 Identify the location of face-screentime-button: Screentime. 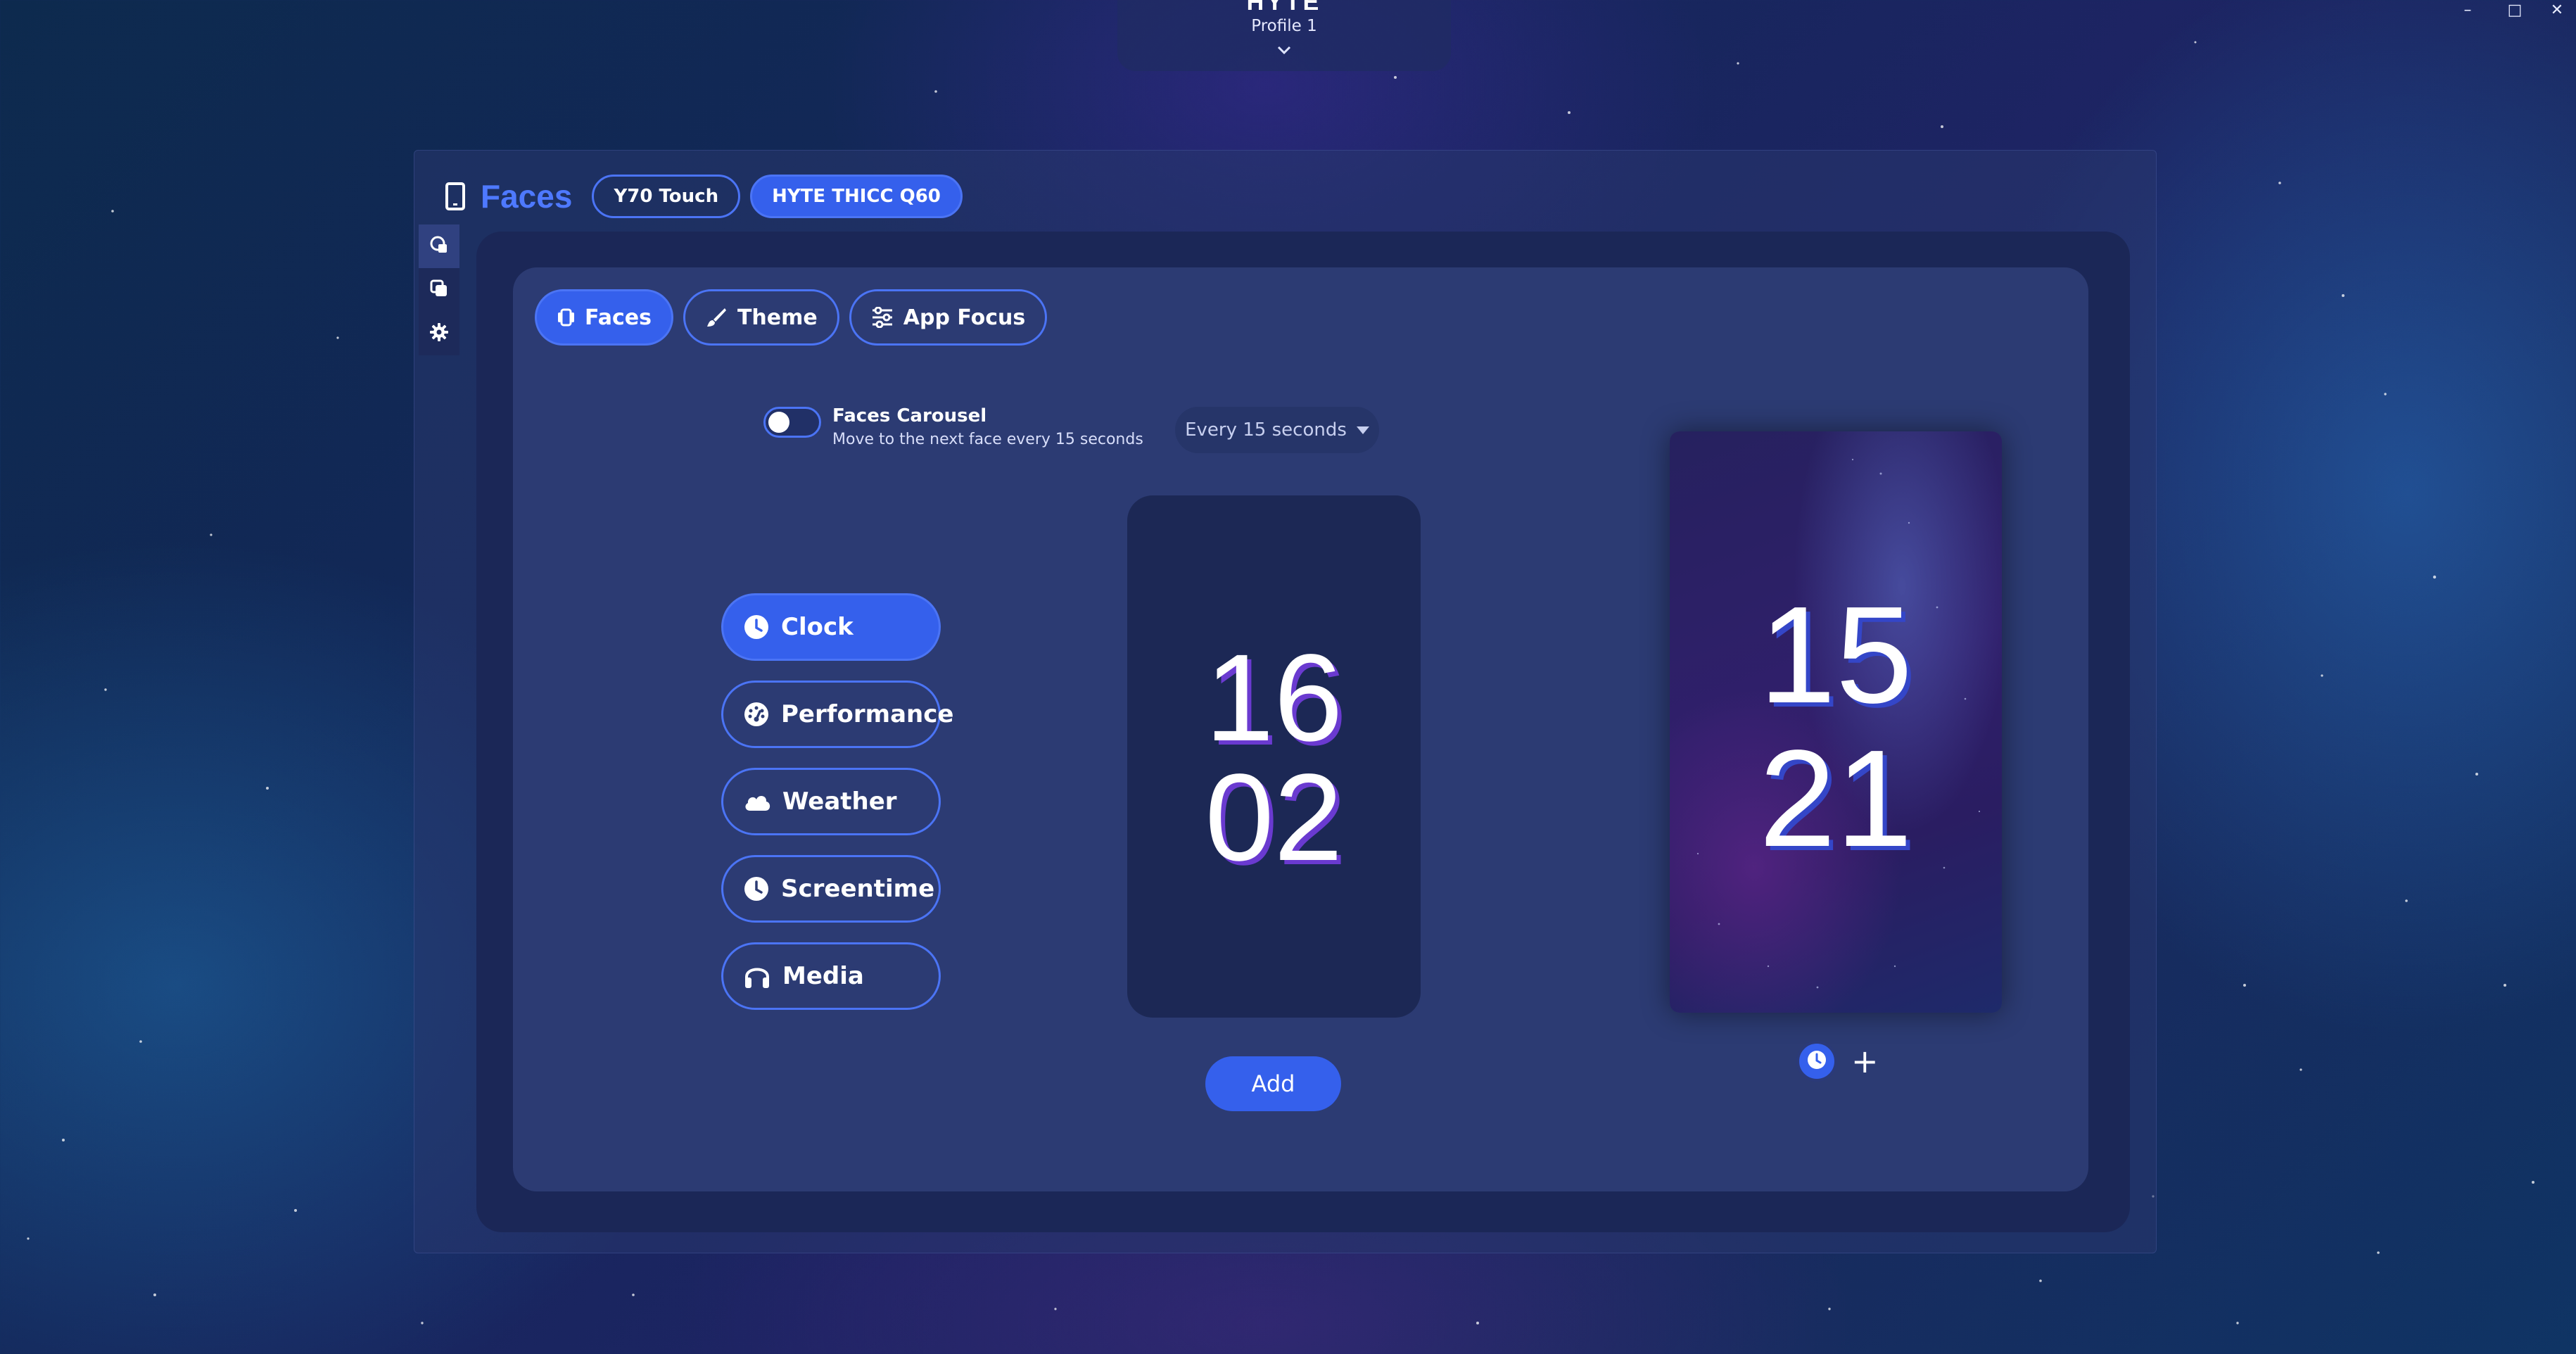
(831, 889).